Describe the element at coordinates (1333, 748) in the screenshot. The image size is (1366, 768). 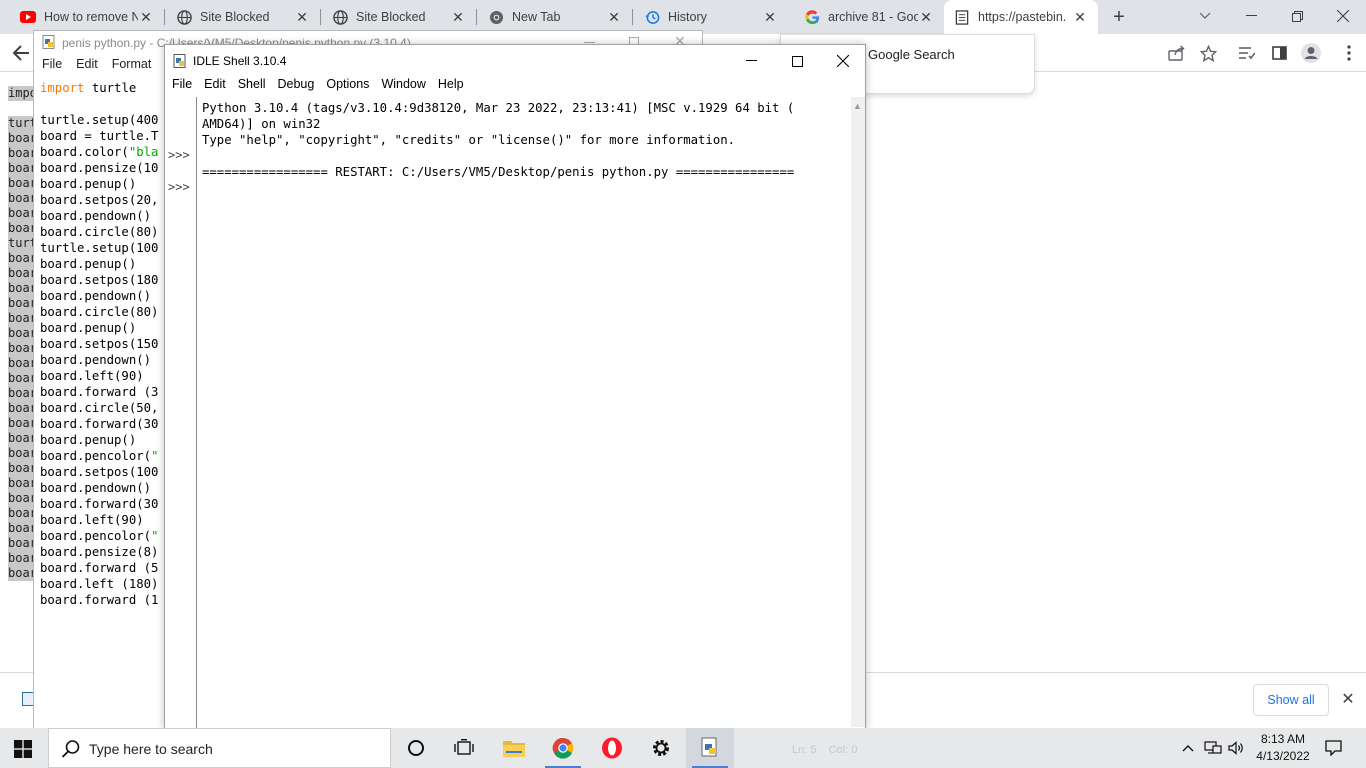
I see `notifications-icon` at that location.